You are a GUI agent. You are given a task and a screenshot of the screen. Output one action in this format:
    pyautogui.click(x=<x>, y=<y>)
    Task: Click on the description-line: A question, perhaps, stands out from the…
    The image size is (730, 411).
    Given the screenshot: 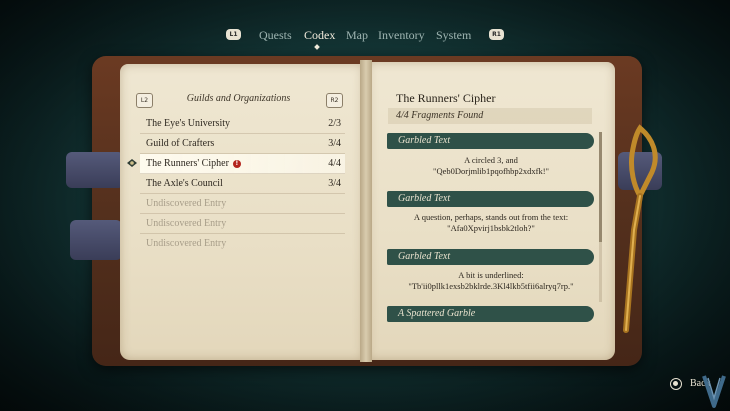 What is the action you would take?
    pyautogui.click(x=491, y=217)
    